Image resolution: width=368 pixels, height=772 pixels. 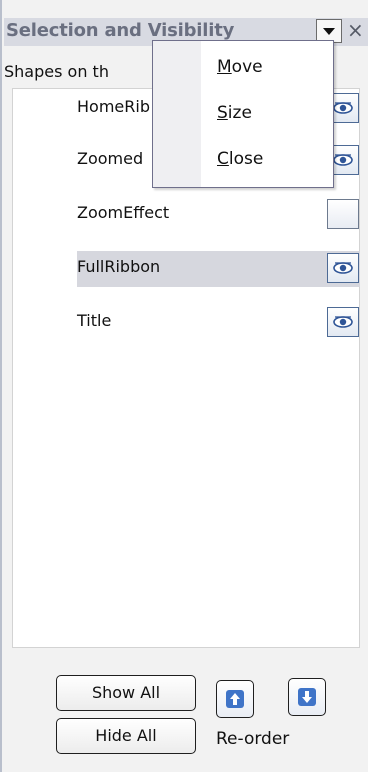 I want to click on menu-item-move: Move, so click(x=267, y=69).